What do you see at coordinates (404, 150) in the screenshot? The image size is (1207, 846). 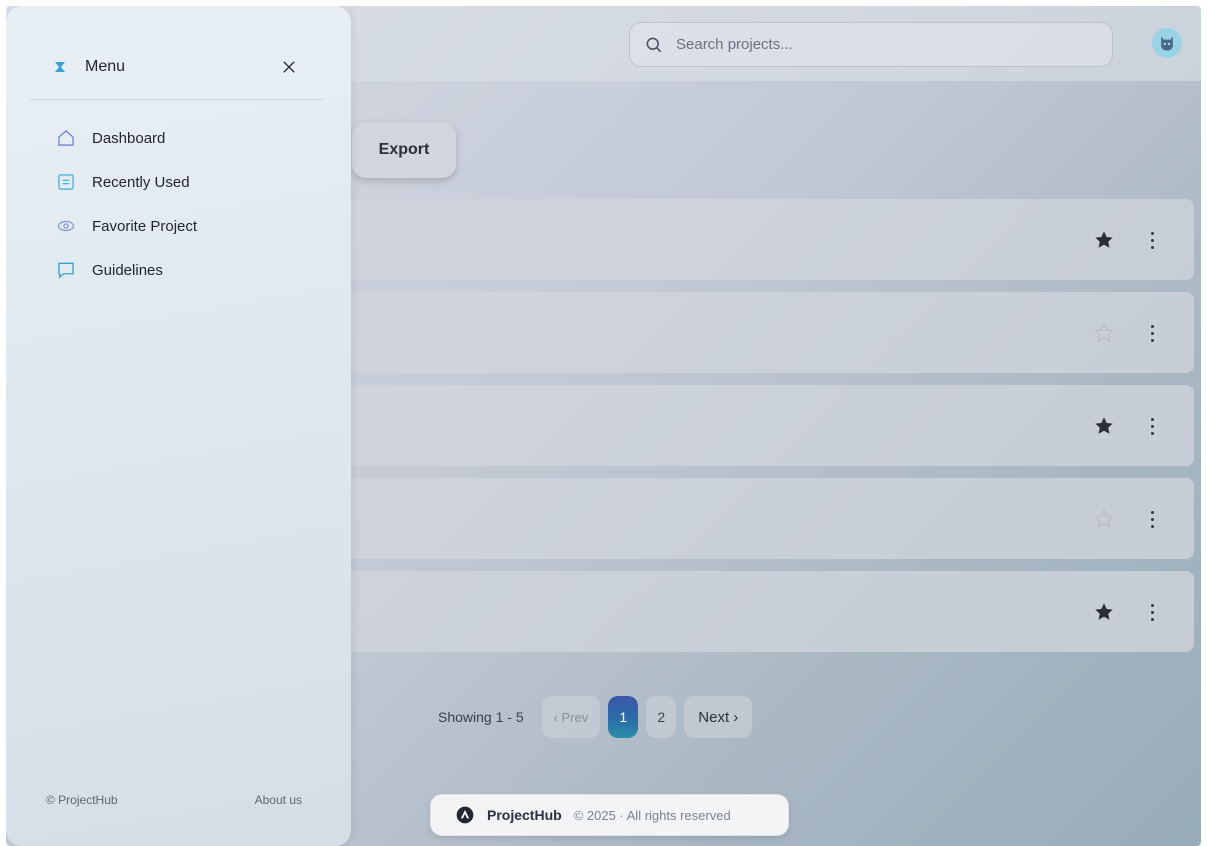 I see `export-button: Export` at bounding box center [404, 150].